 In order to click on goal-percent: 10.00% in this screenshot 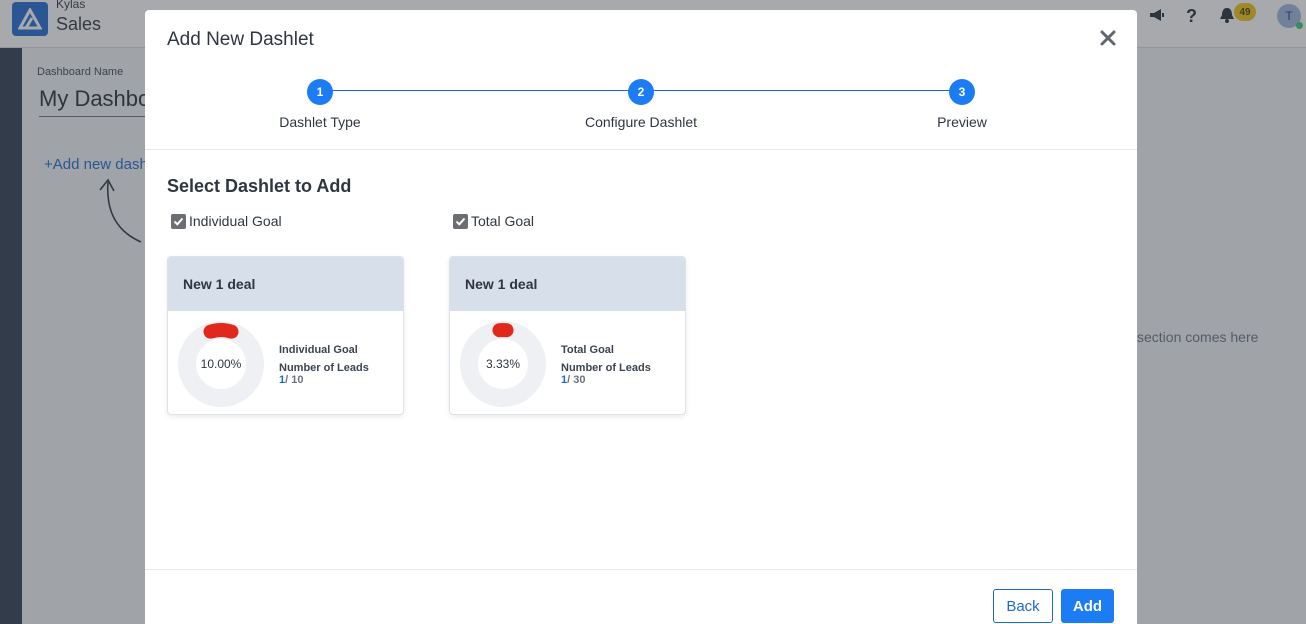, I will do `click(221, 364)`.